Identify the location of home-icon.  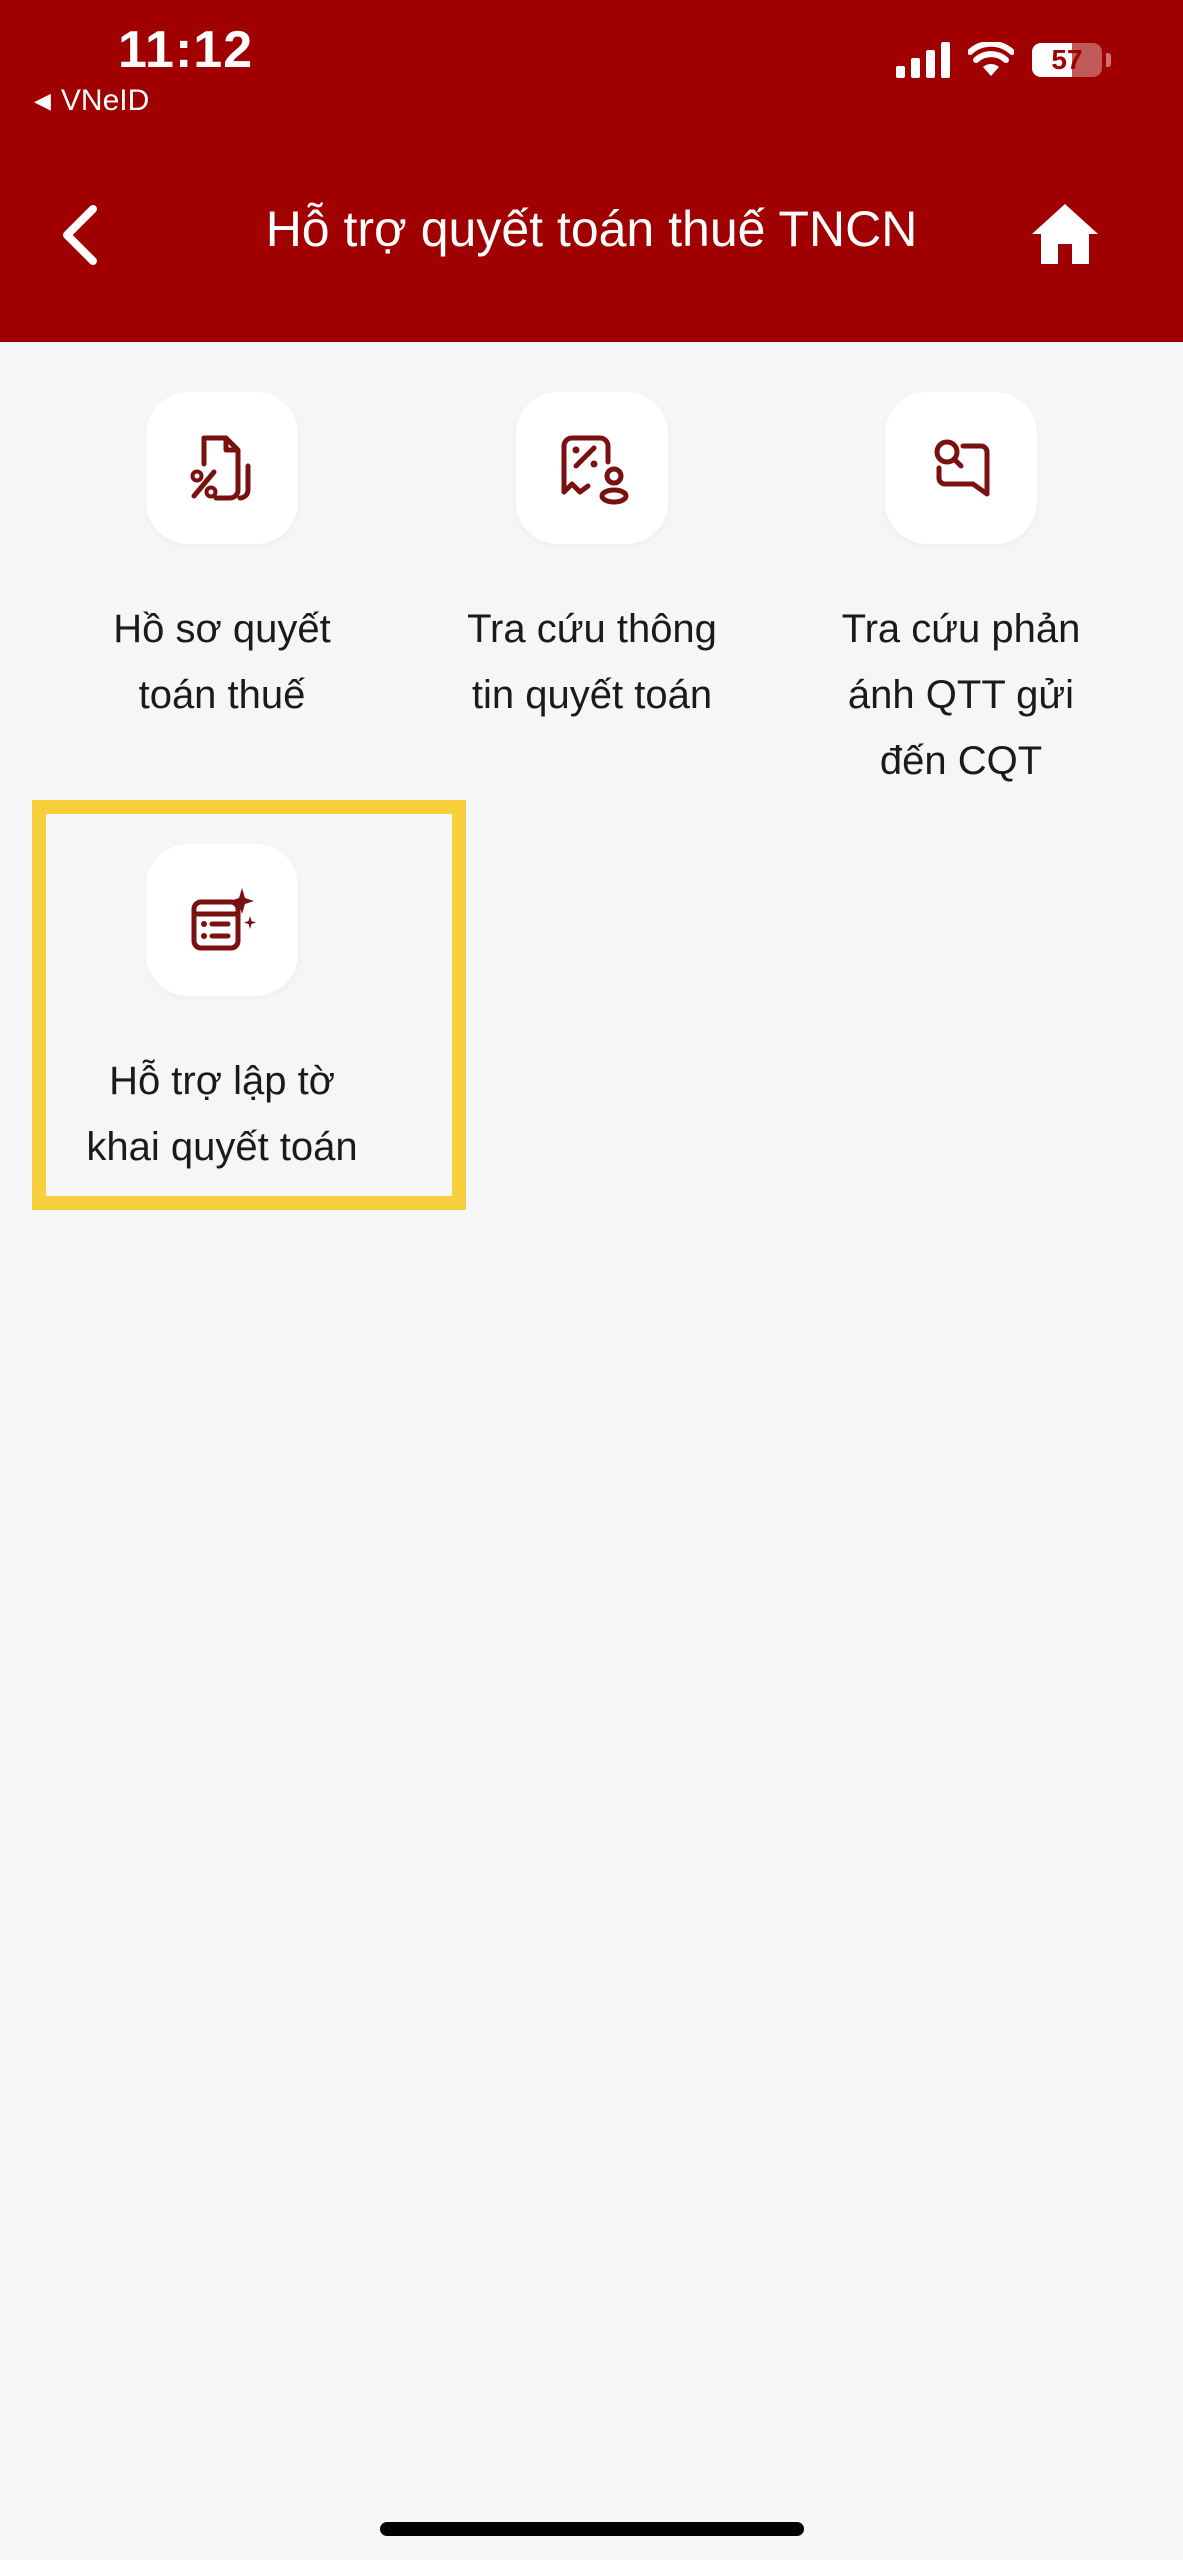
(1065, 234).